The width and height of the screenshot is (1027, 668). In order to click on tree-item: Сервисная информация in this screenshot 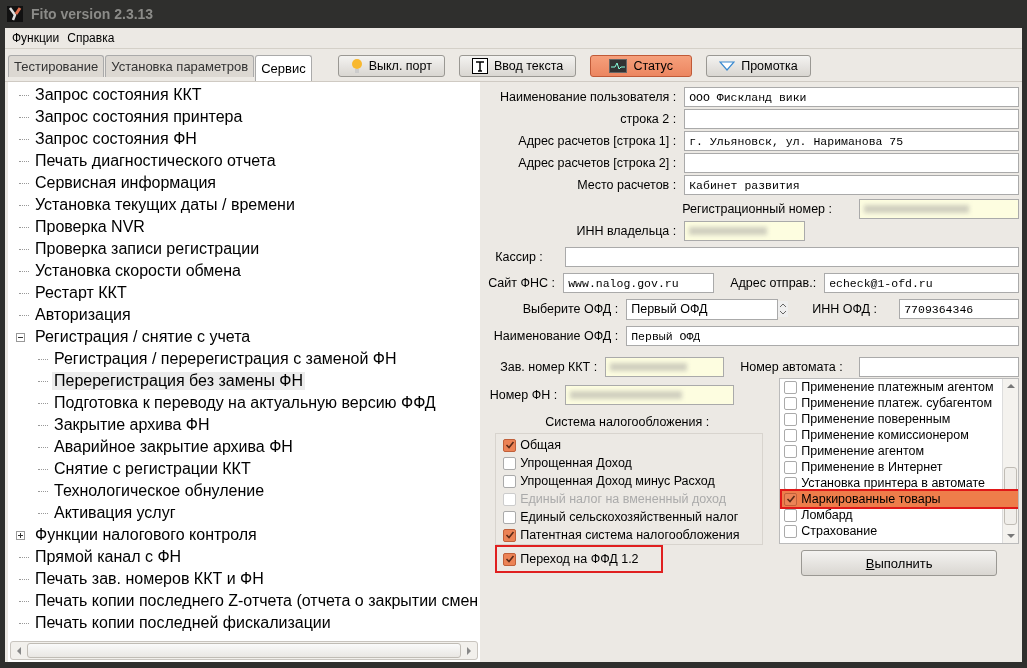, I will do `click(126, 183)`.